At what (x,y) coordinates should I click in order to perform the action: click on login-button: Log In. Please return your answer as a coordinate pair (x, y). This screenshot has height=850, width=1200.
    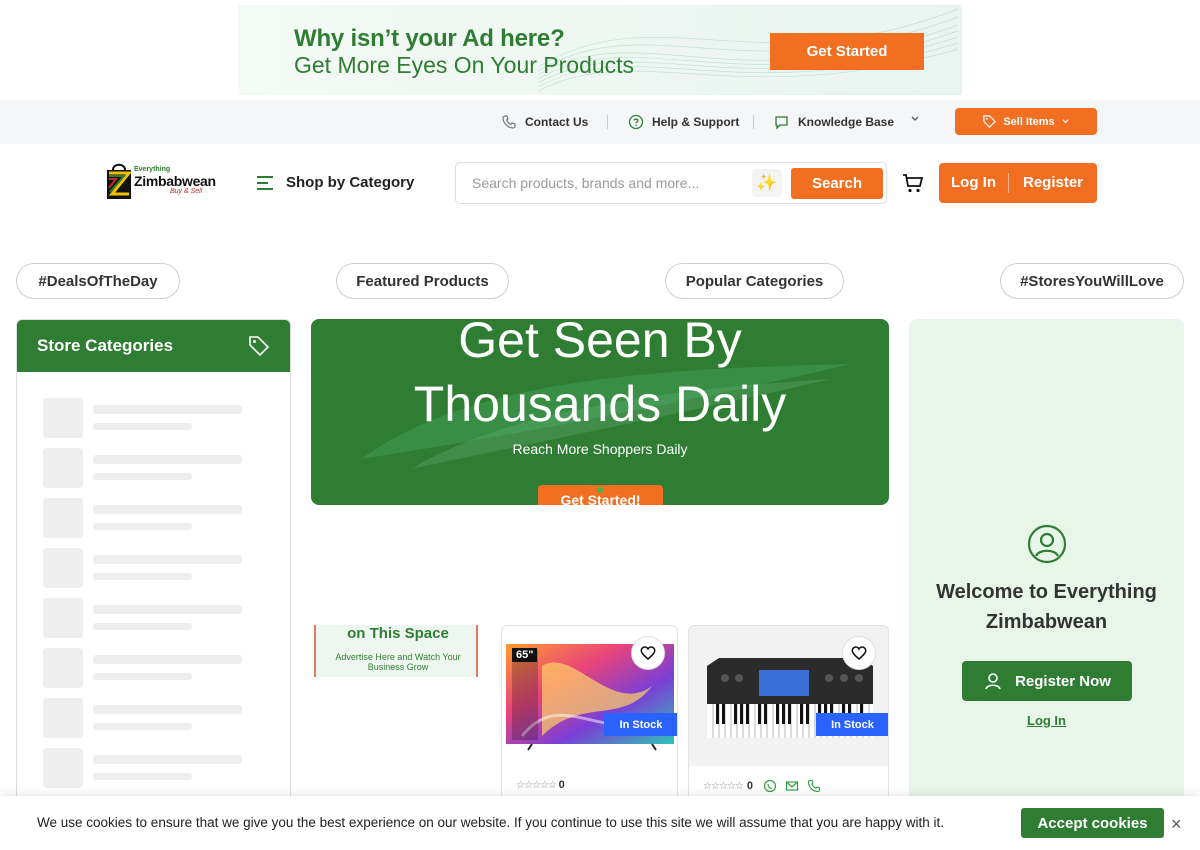
    Looking at the image, I should click on (973, 182).